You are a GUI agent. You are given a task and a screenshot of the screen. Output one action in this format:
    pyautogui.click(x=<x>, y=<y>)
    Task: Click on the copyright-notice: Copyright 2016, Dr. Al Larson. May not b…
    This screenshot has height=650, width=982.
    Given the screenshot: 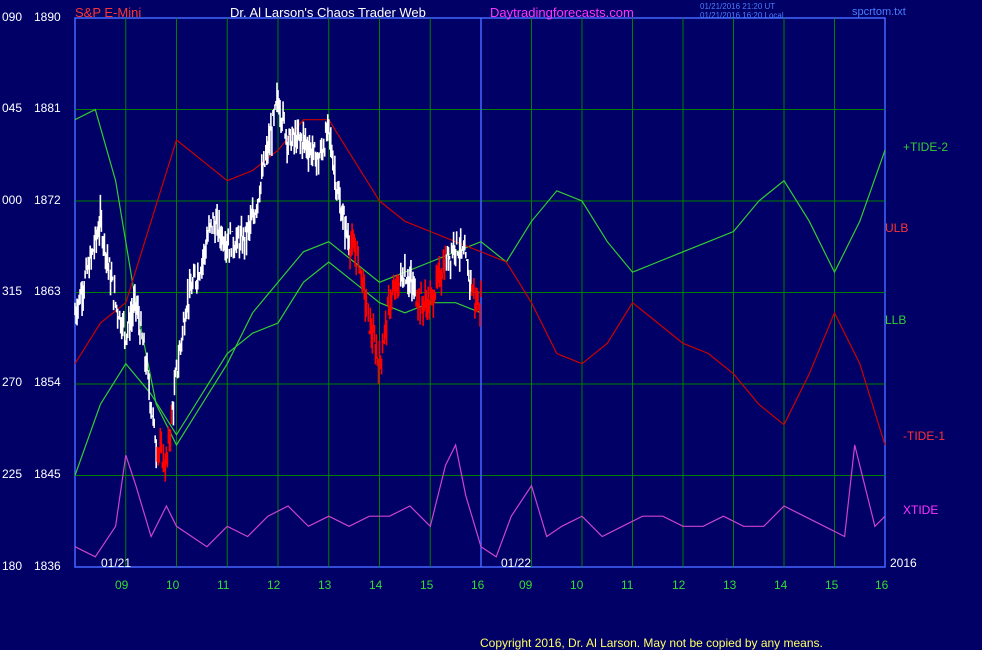 What is the action you would take?
    pyautogui.click(x=651, y=643)
    